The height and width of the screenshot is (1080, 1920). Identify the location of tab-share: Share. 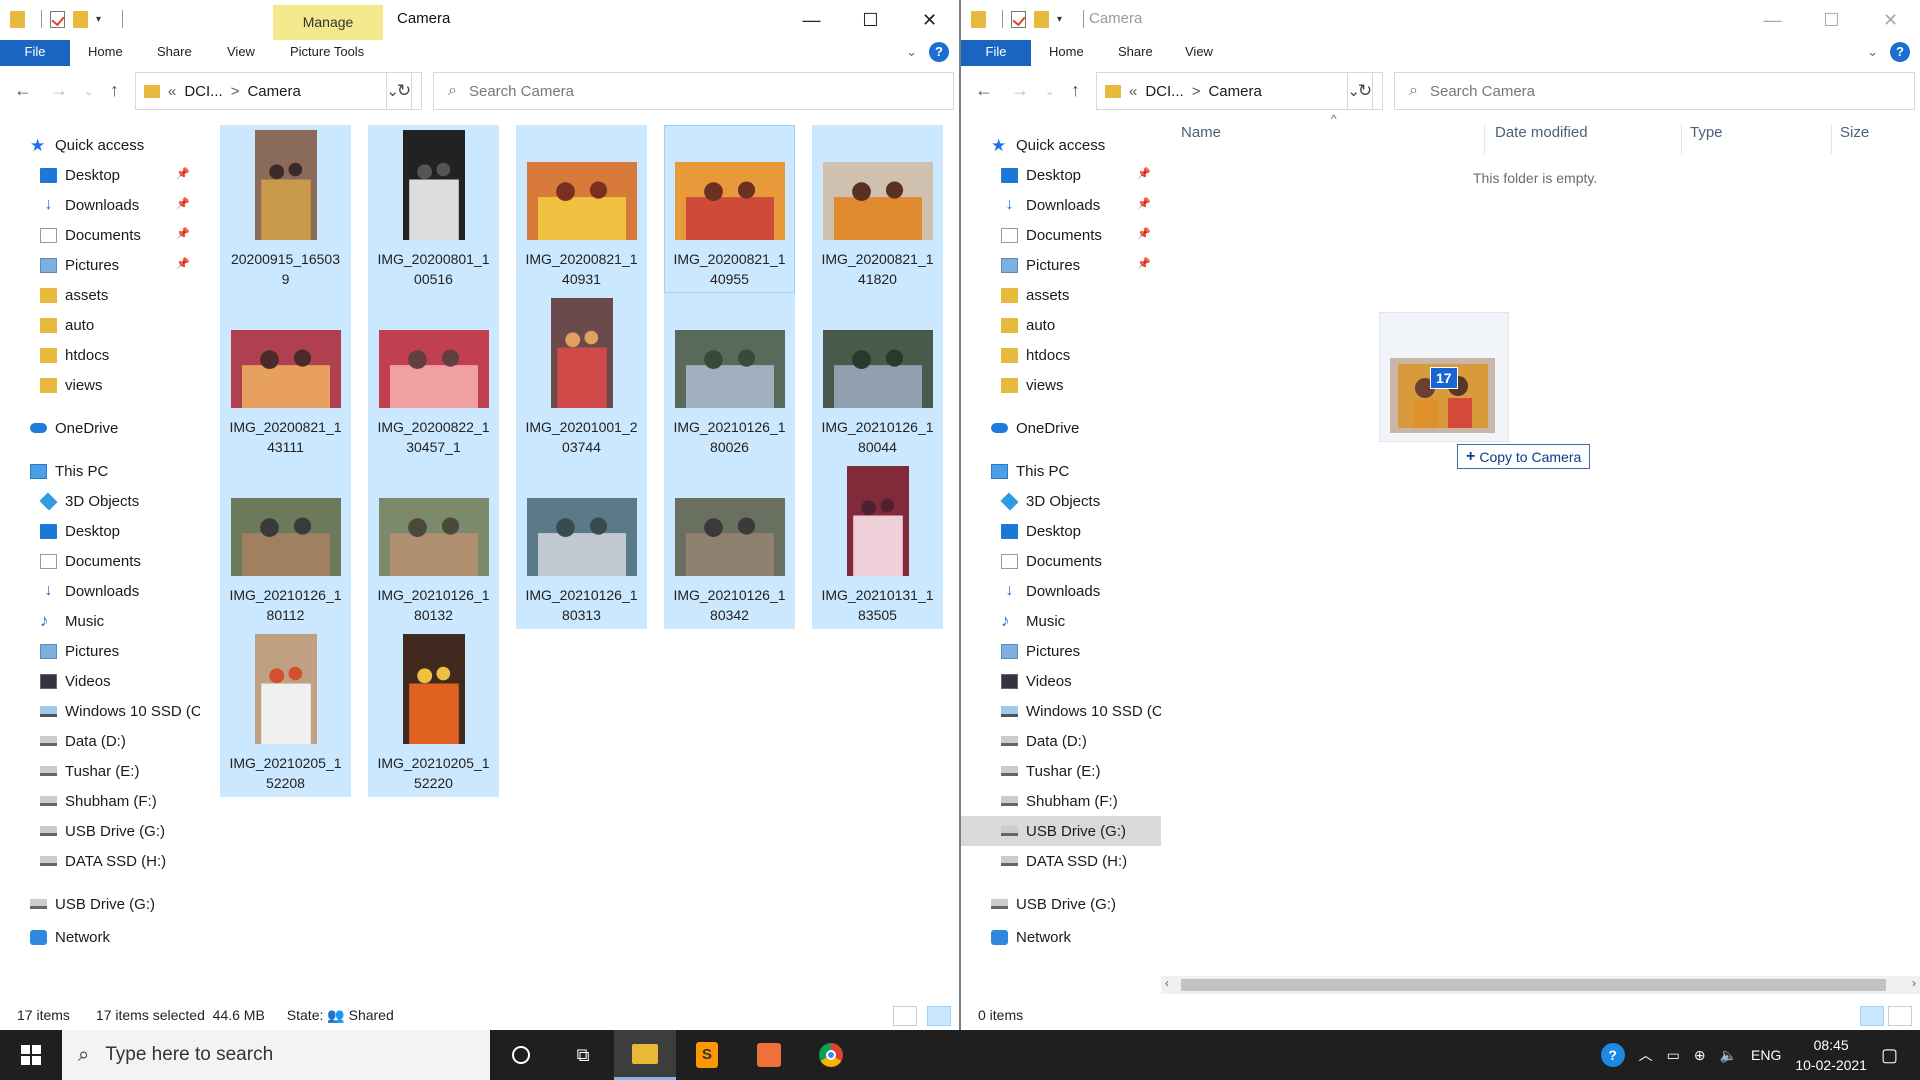
(1135, 53).